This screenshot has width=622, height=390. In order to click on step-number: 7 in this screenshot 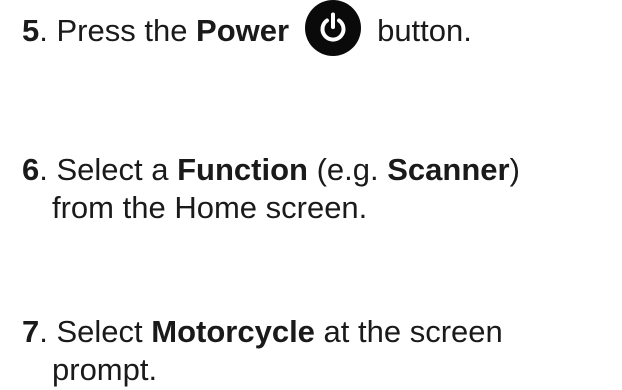, I will do `click(31, 331)`.